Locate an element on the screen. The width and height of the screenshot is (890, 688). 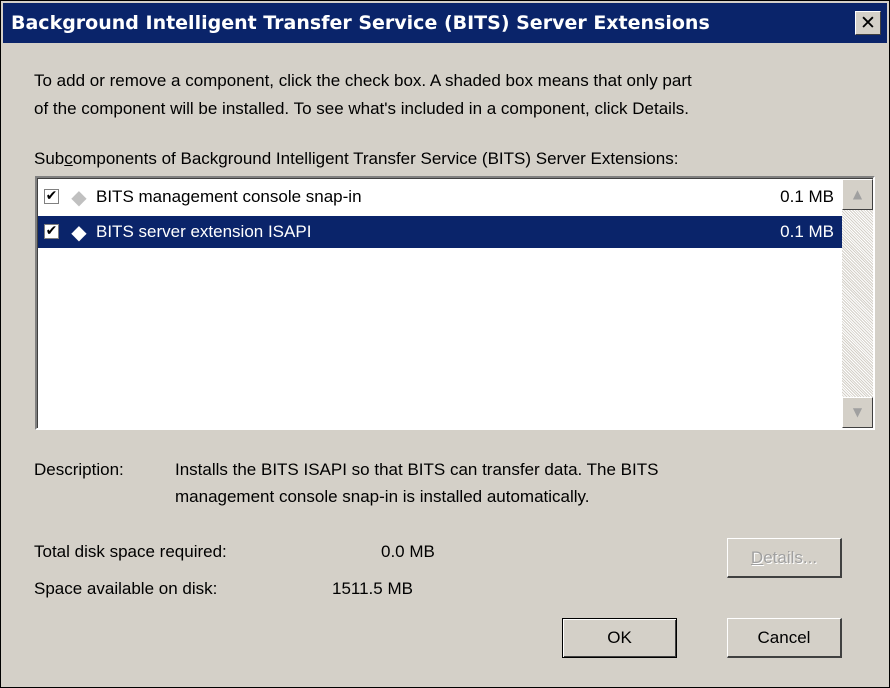
scroll-up-button: ▲ is located at coordinates (857, 194).